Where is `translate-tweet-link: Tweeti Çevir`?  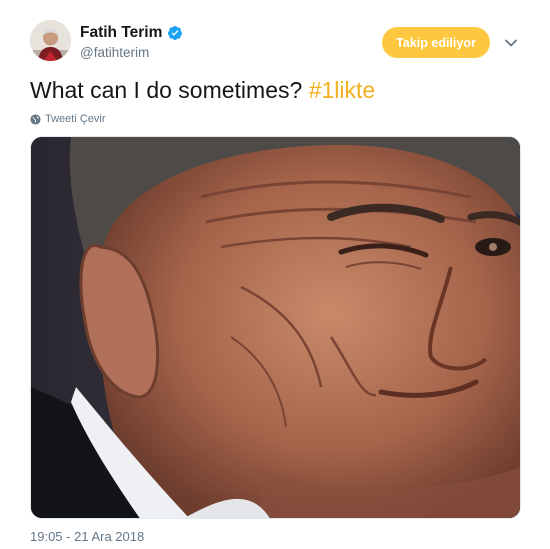
translate-tweet-link: Tweeti Çevir is located at coordinates (68, 119).